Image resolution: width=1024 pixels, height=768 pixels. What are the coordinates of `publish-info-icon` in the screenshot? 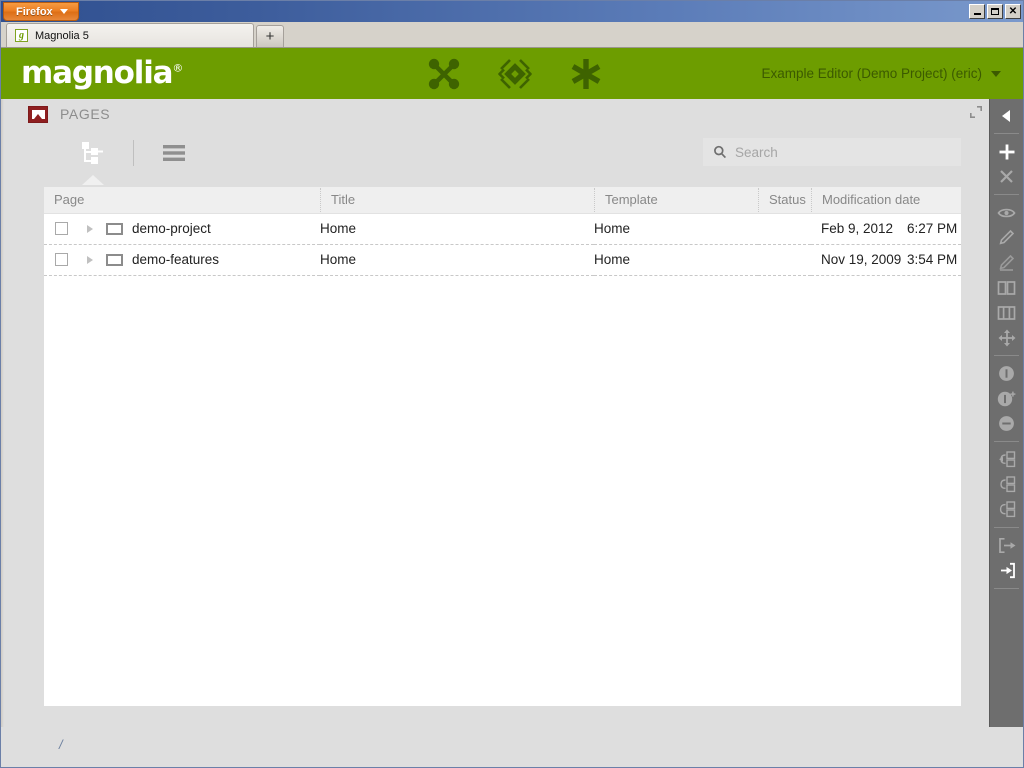 It's located at (1006, 373).